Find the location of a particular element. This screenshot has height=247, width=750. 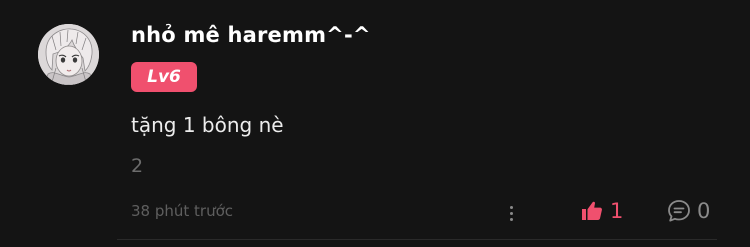

more-vertical-icon is located at coordinates (511, 207).